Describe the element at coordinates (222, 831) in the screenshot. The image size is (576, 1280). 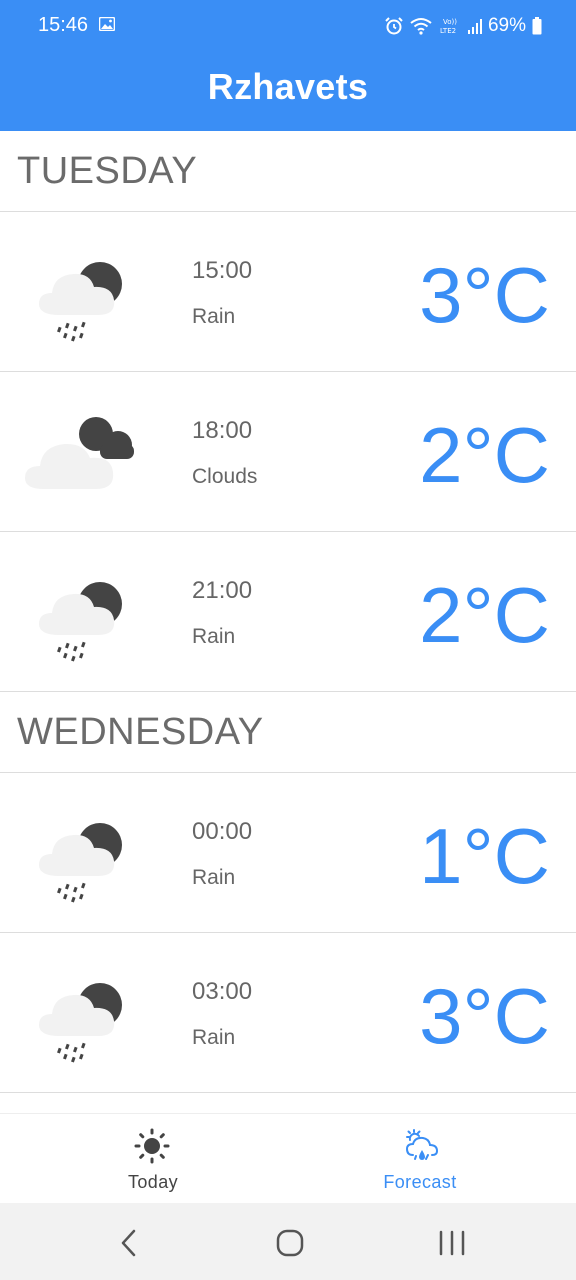
I see `forecast-time: 00:00` at that location.